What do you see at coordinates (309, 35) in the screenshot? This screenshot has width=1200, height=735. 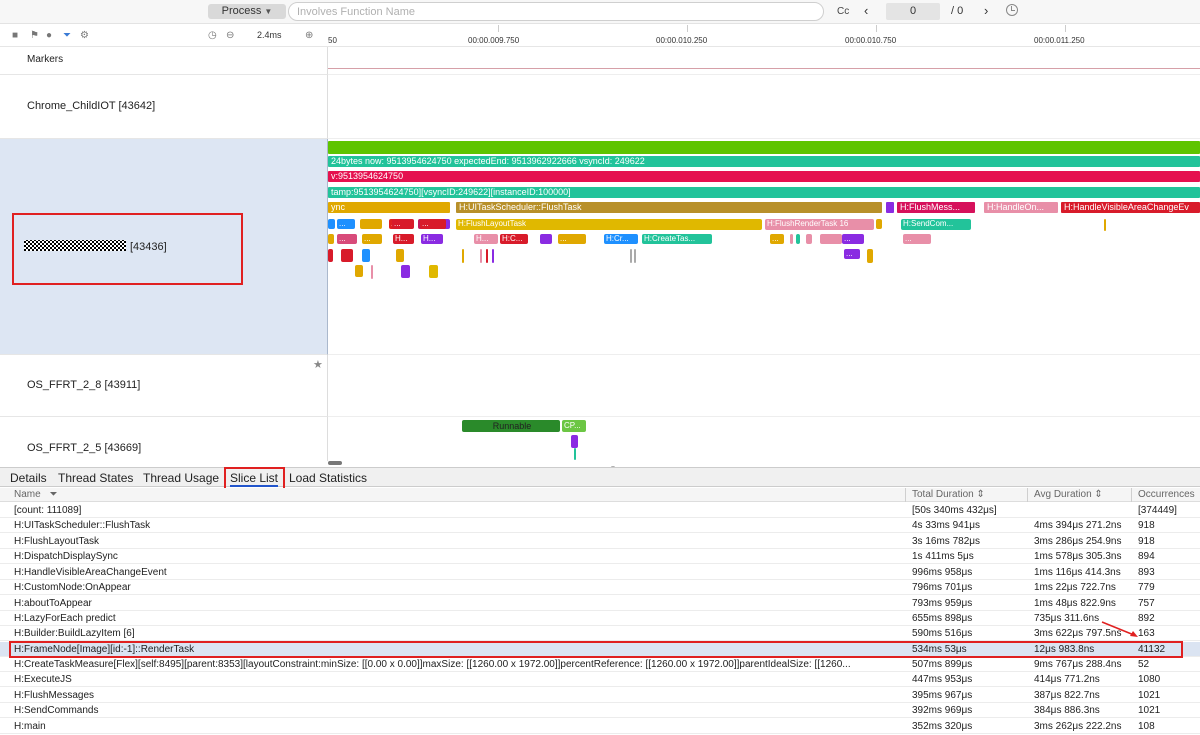 I see `zoom-in-icon: ⊕` at bounding box center [309, 35].